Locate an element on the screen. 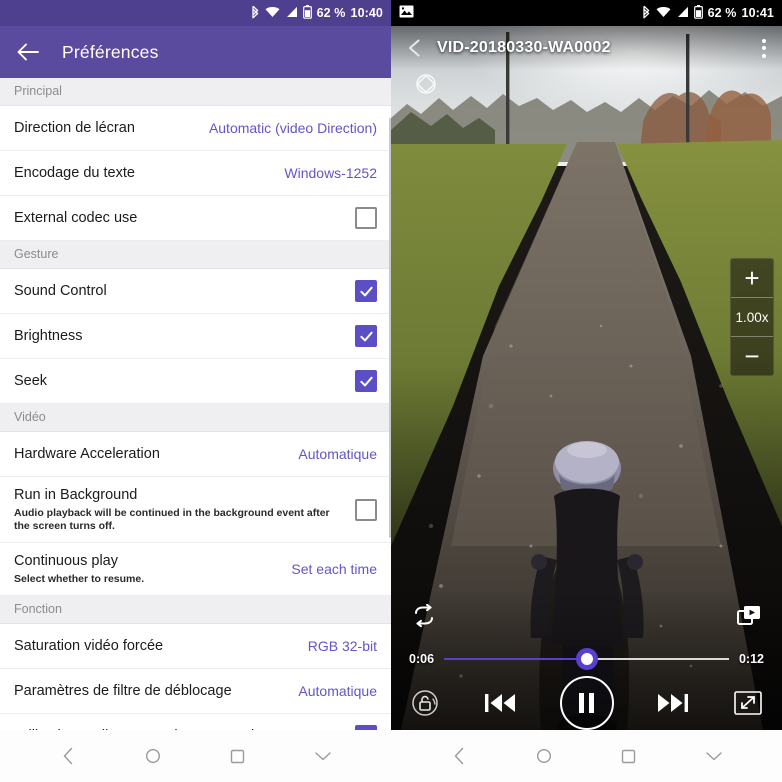  rotation-lock-icon is located at coordinates (426, 84).